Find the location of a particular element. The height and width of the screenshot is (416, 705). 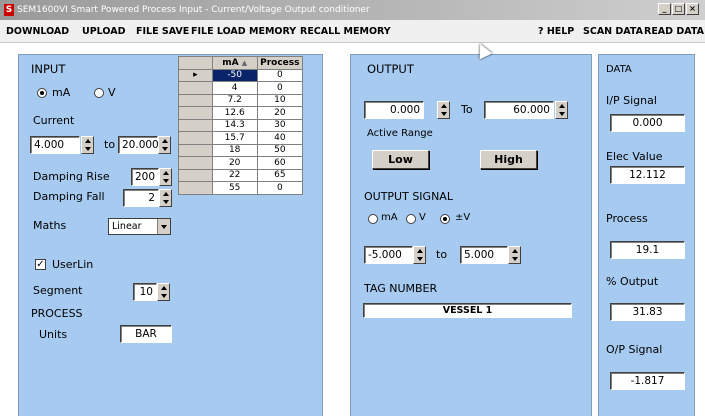

output-signal-heading: OUTPUT SIGNAL is located at coordinates (408, 196).